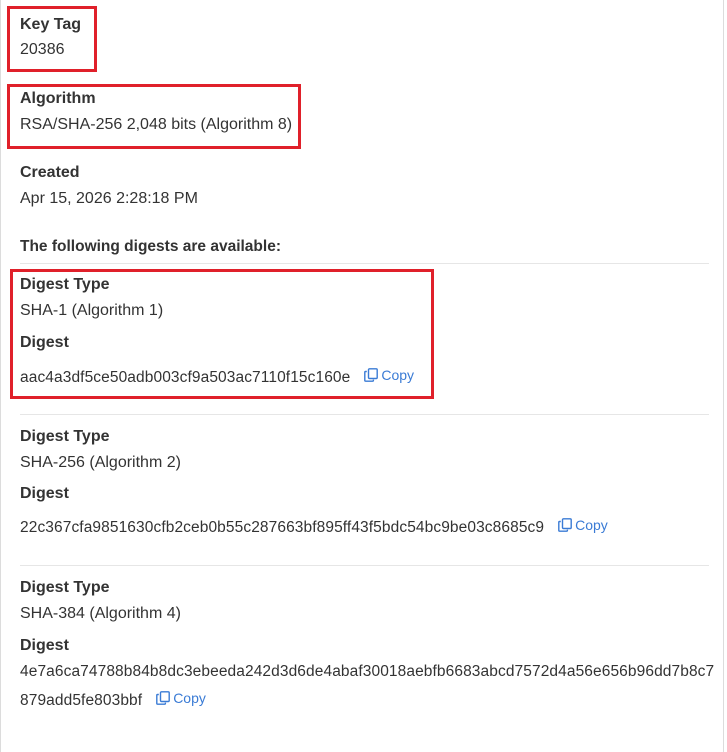 The image size is (727, 752). I want to click on digests-heading: The following digests are available:, so click(150, 246).